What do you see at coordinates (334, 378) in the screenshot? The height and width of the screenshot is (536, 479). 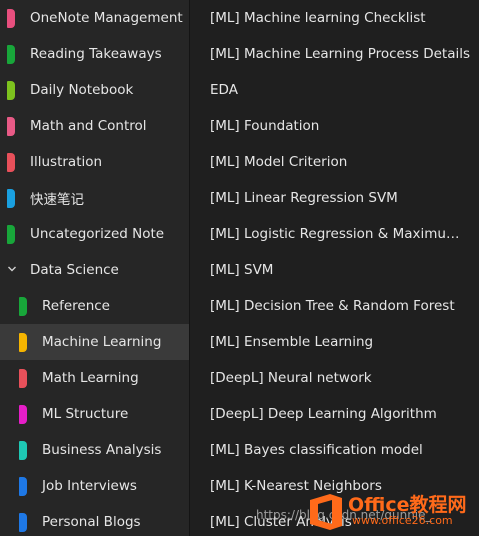 I see `page-item: [DeepL] Neural network` at bounding box center [334, 378].